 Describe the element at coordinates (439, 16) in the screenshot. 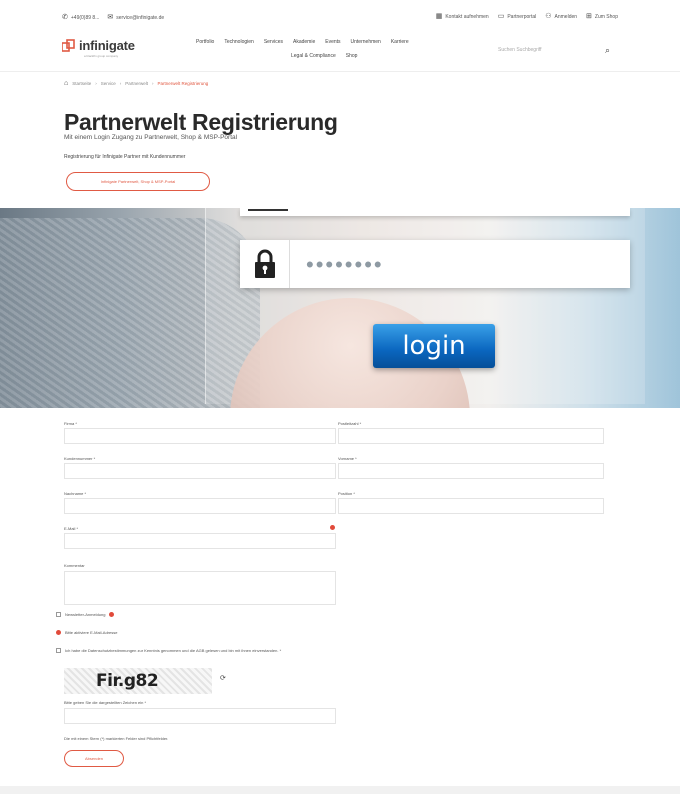

I see `calendar-icon: ▦` at that location.